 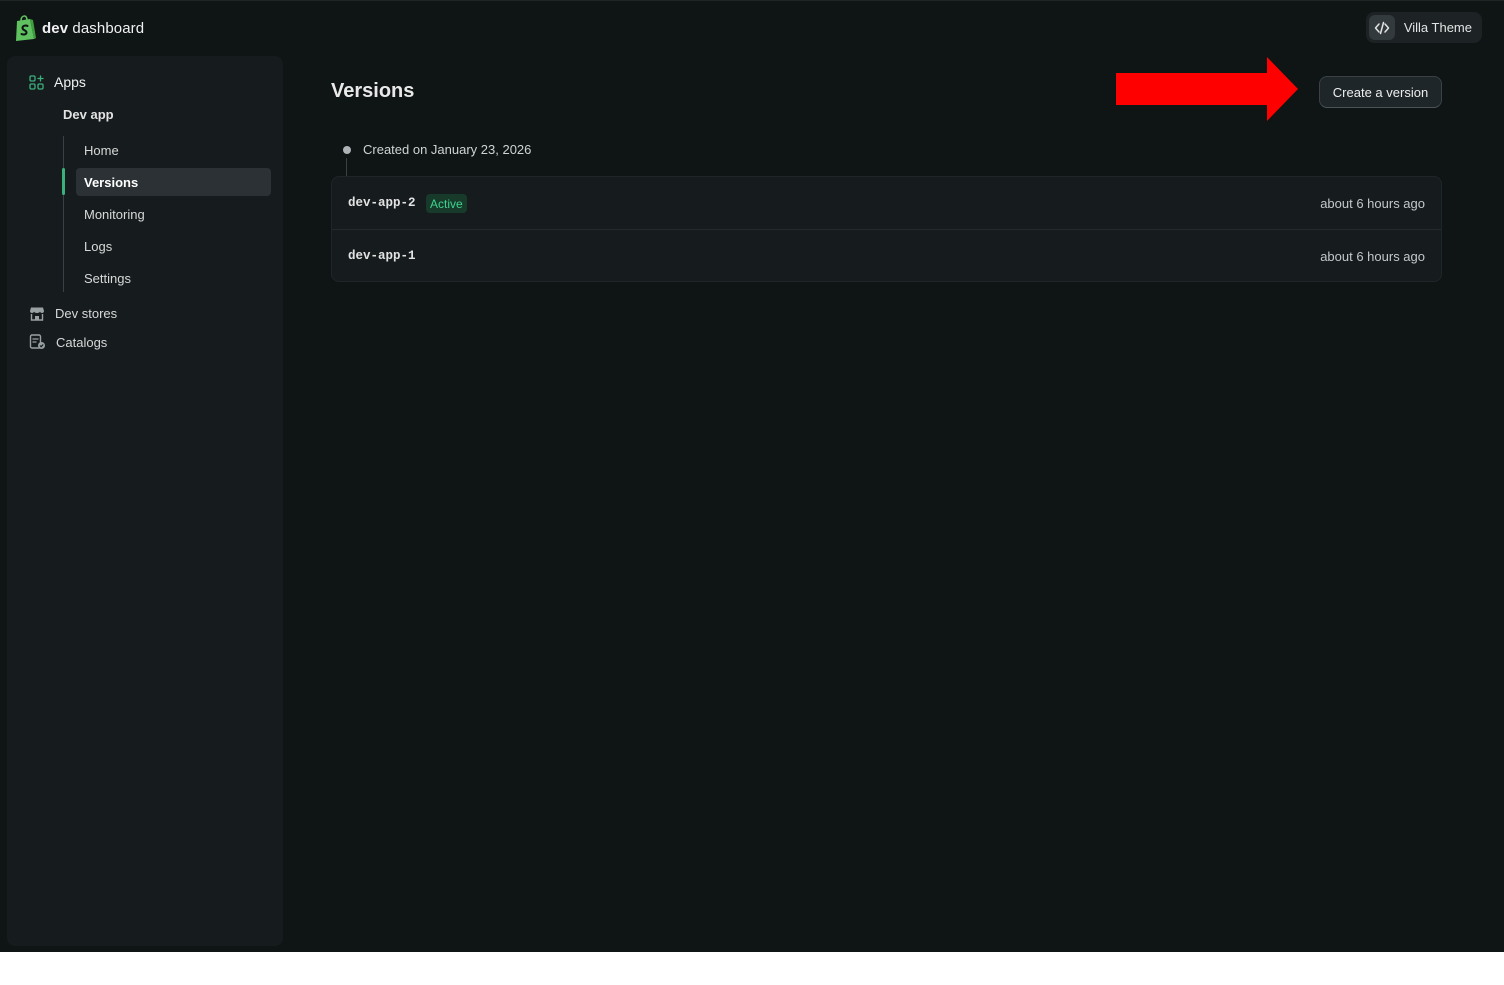 I want to click on store-icon, so click(x=37, y=314).